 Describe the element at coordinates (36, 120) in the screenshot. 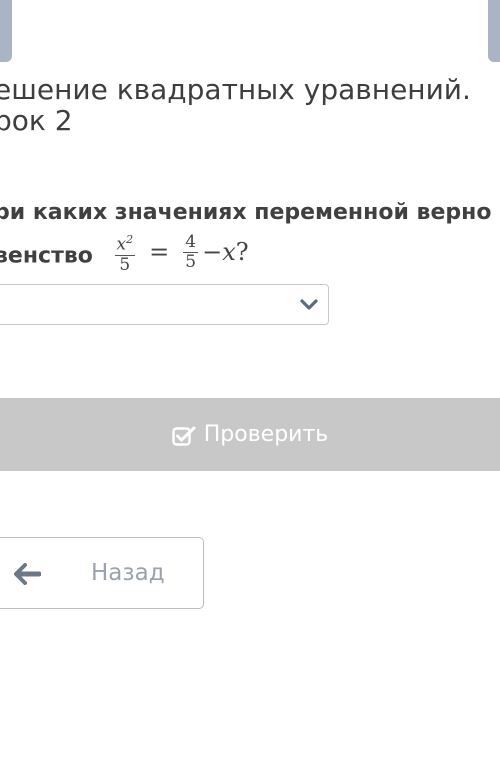

I see `lesson-title-line2: рок 2` at that location.